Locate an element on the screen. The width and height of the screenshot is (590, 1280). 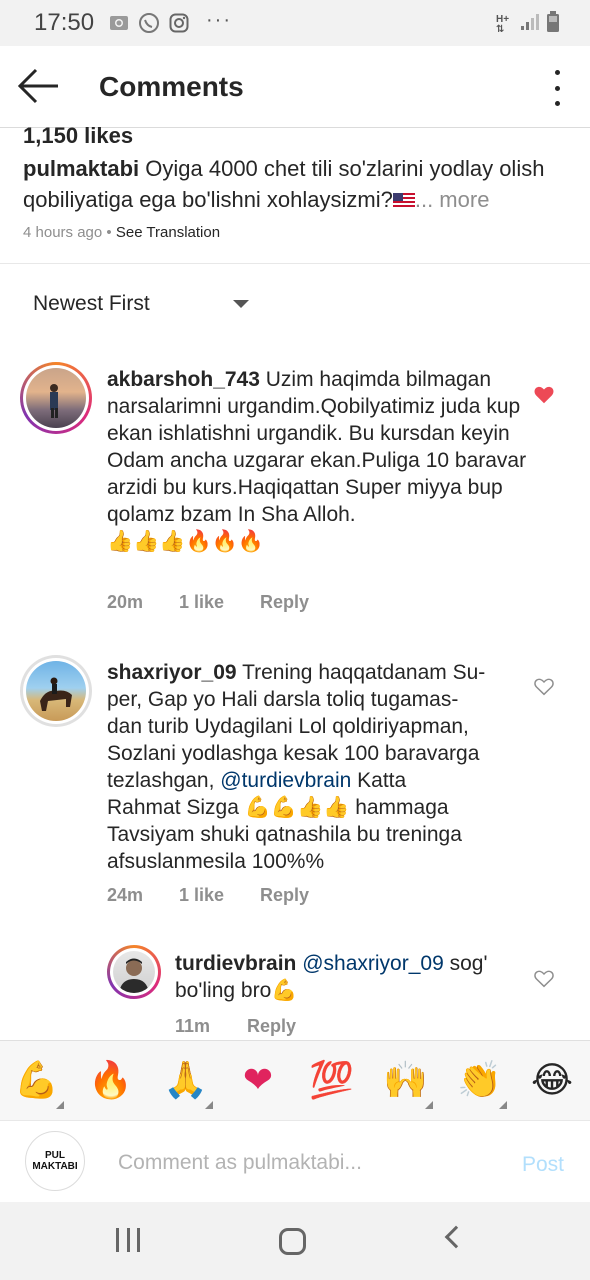
caption-more-link: ... more is located at coordinates (452, 199).